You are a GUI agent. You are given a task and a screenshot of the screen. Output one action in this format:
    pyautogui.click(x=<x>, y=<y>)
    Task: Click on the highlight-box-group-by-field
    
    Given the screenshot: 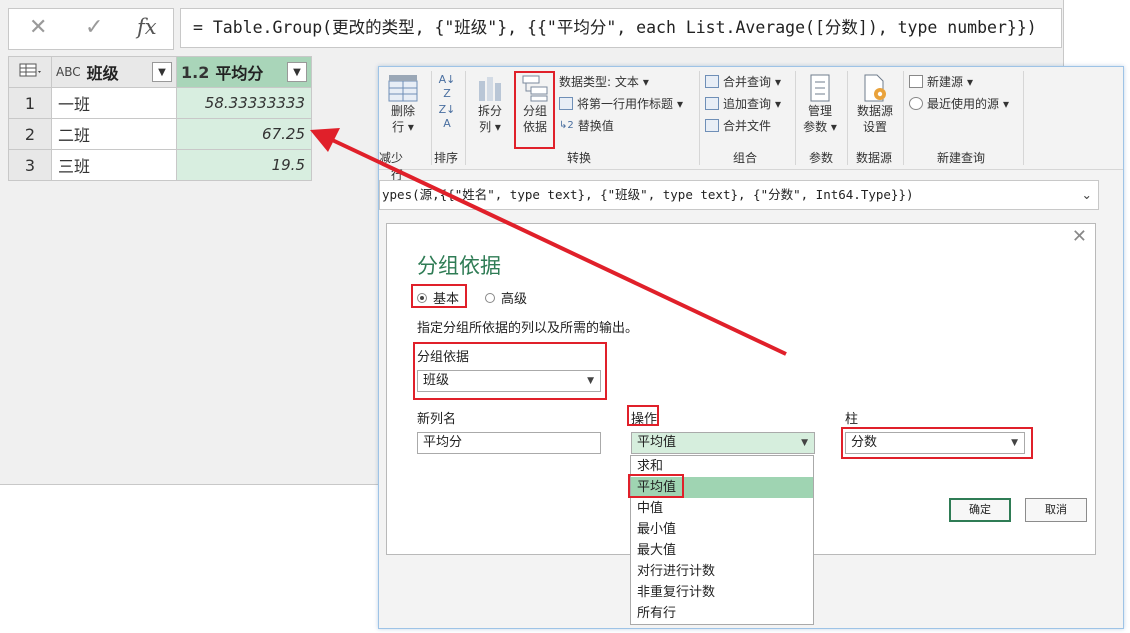 What is the action you would take?
    pyautogui.click(x=510, y=371)
    